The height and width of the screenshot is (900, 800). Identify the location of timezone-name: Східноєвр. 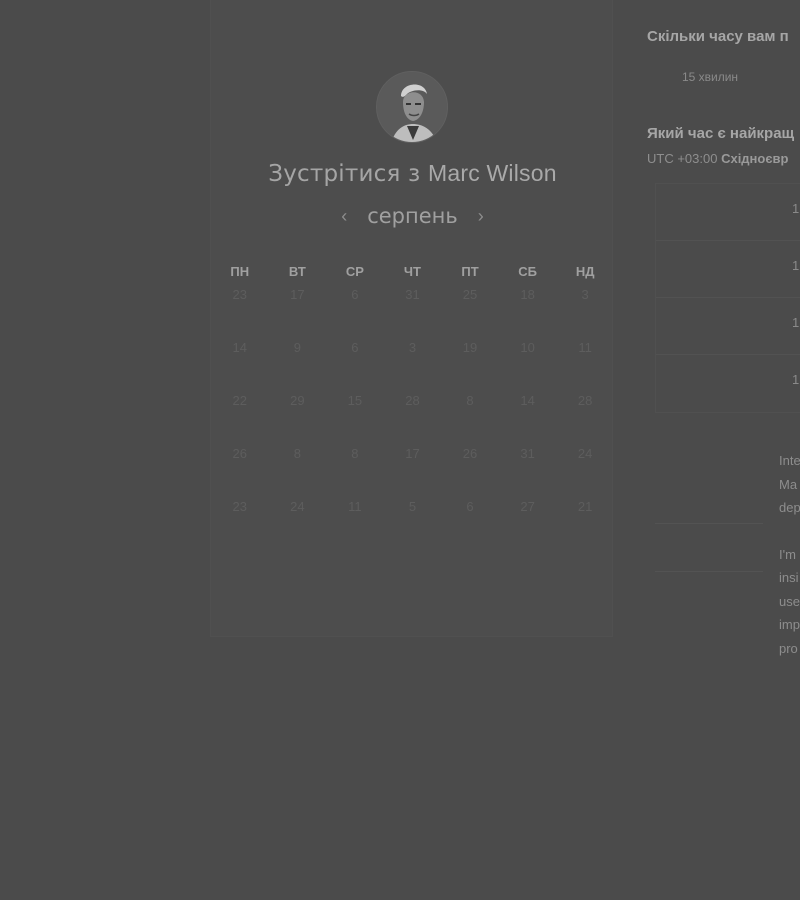
(755, 158).